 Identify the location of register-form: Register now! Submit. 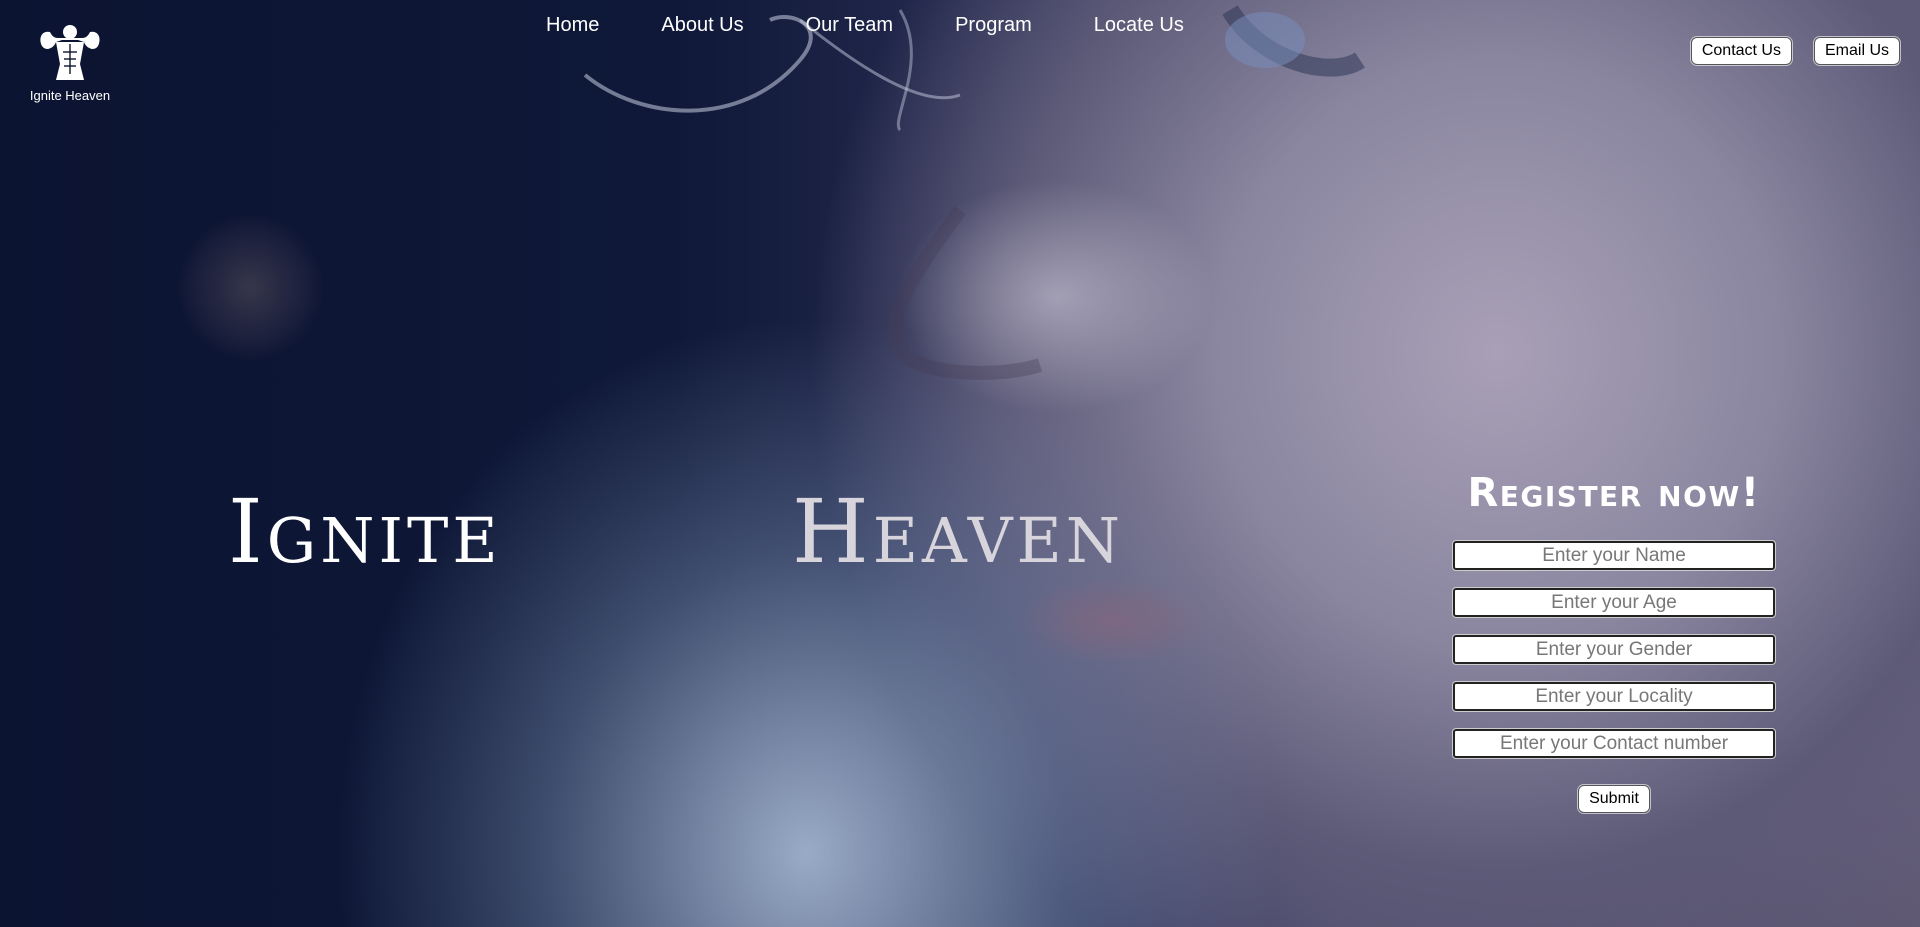
(1614, 641).